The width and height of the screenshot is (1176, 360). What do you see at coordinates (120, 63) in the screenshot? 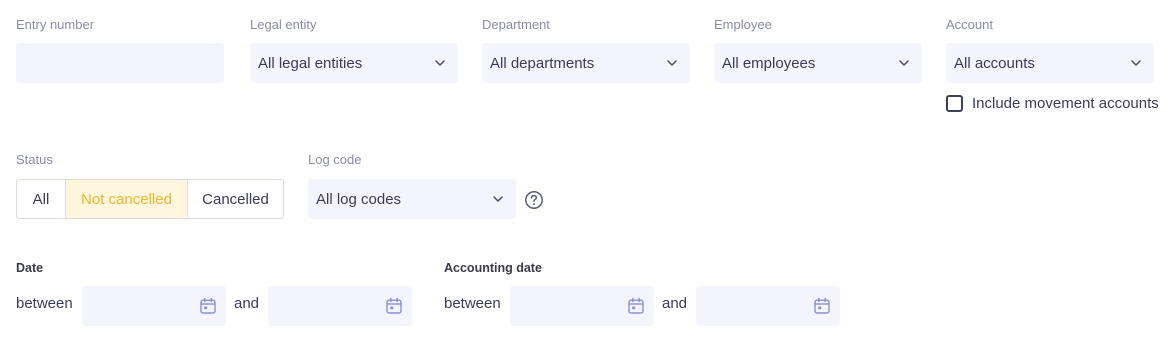
I see `entry-number-input` at bounding box center [120, 63].